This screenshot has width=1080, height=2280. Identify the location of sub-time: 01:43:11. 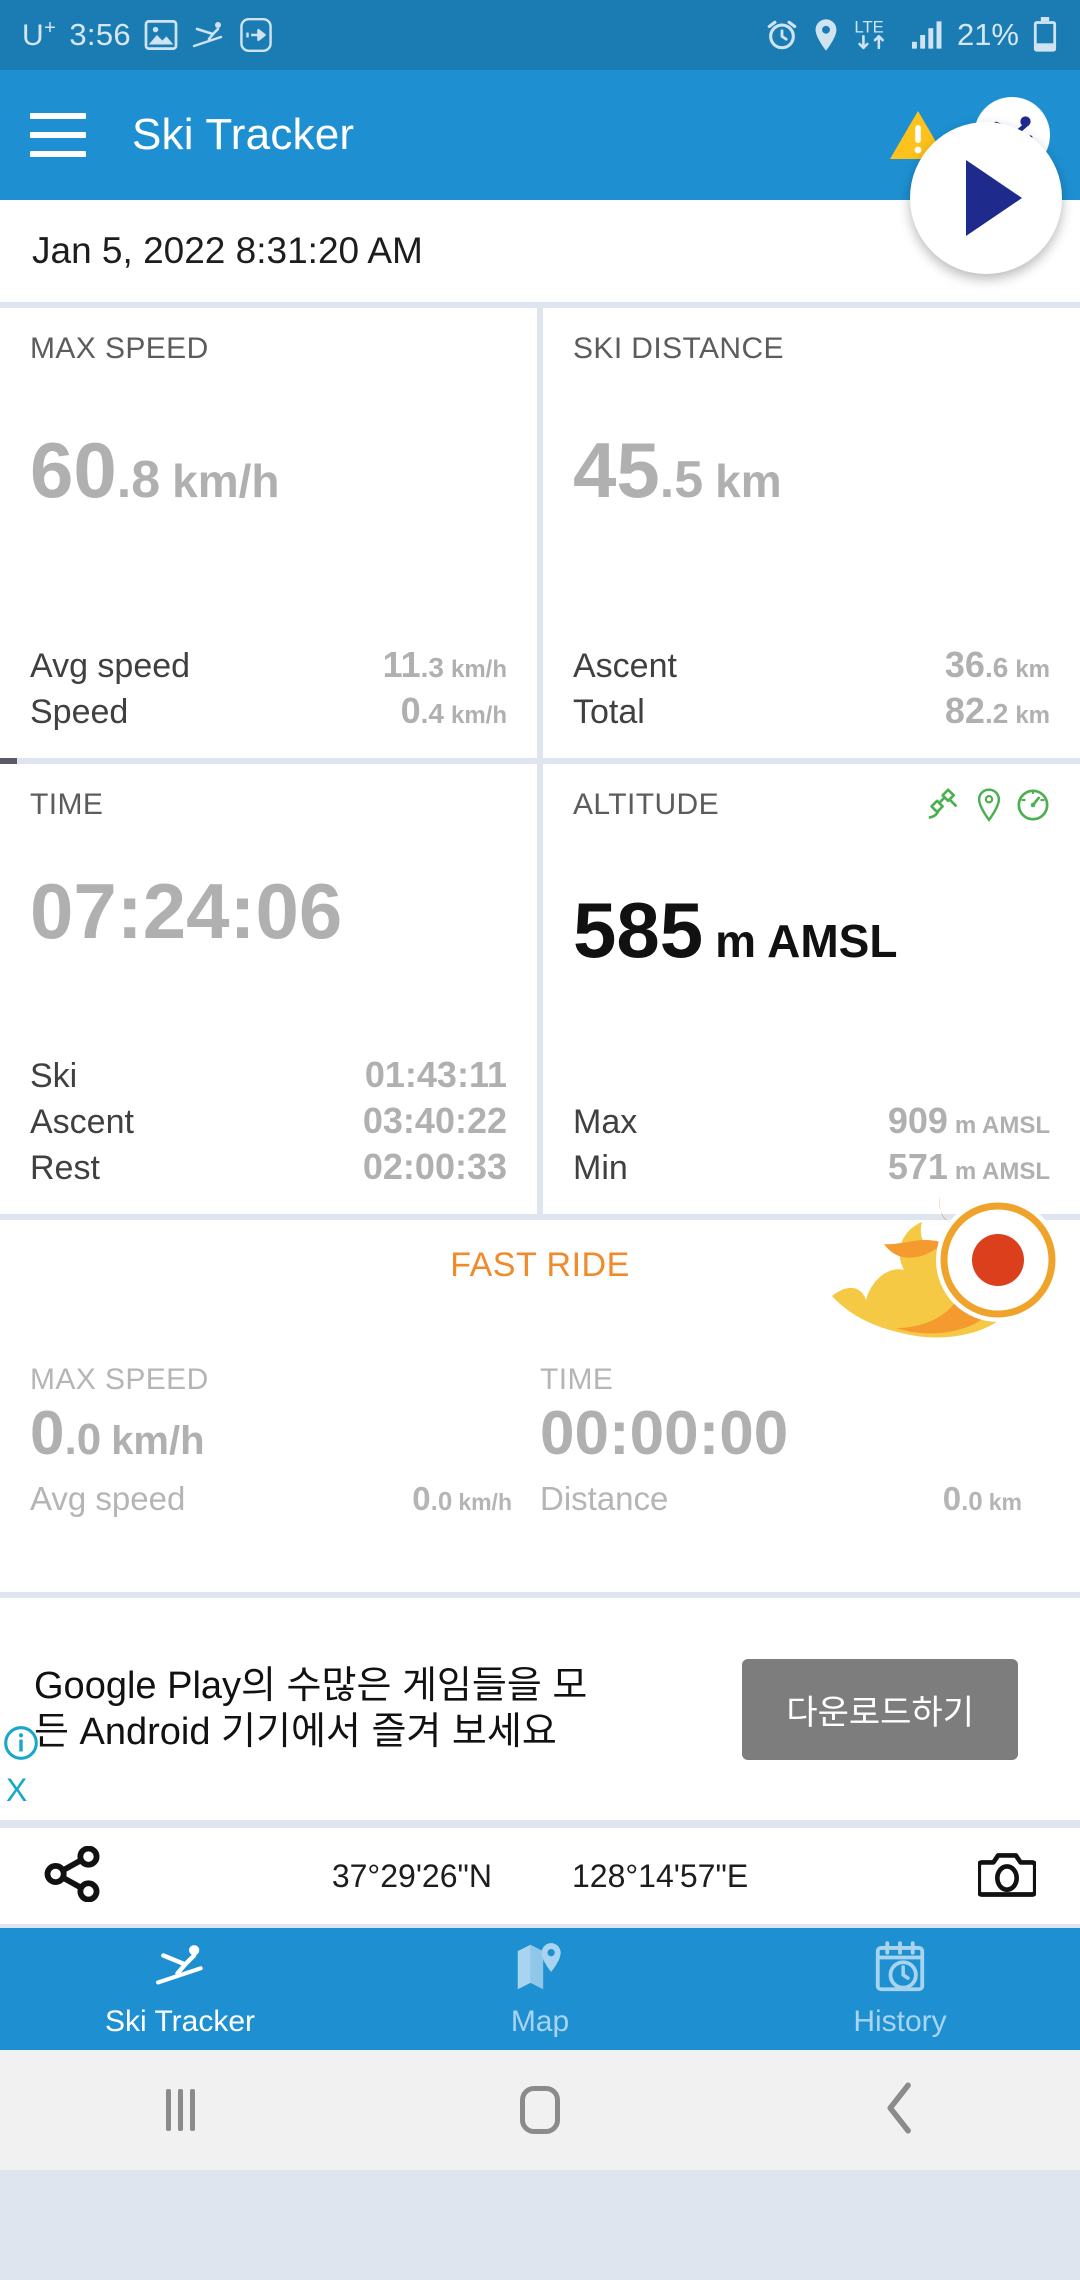
(435, 1074).